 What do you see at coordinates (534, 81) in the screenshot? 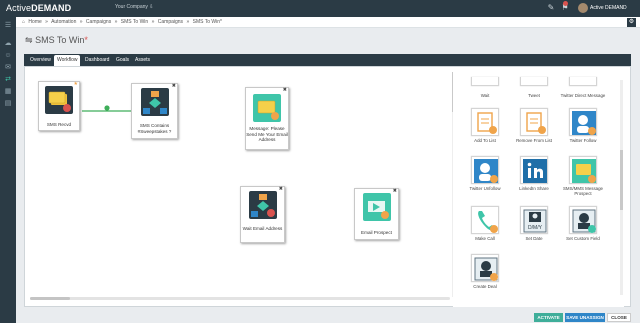
I see `tweet-icon` at bounding box center [534, 81].